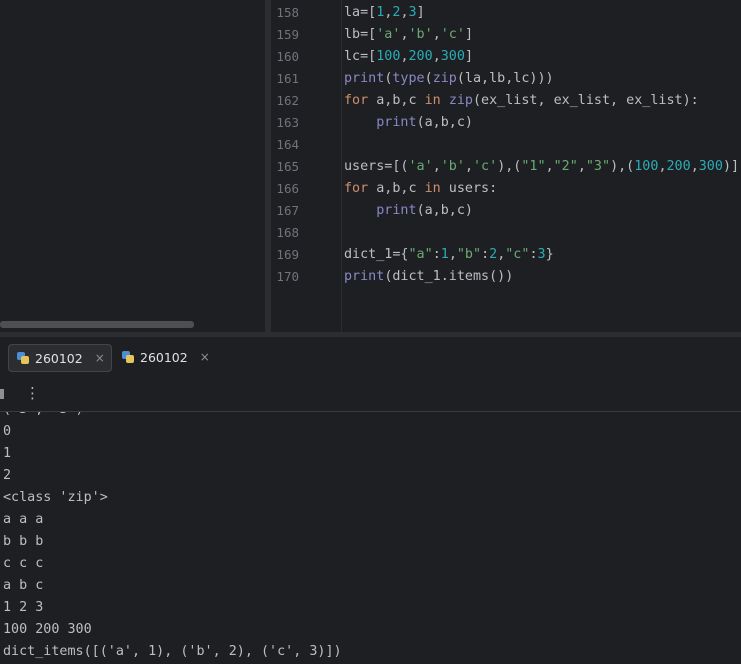 Image resolution: width=741 pixels, height=664 pixels. Describe the element at coordinates (97, 324) in the screenshot. I see `horizontal-scrollbar` at that location.